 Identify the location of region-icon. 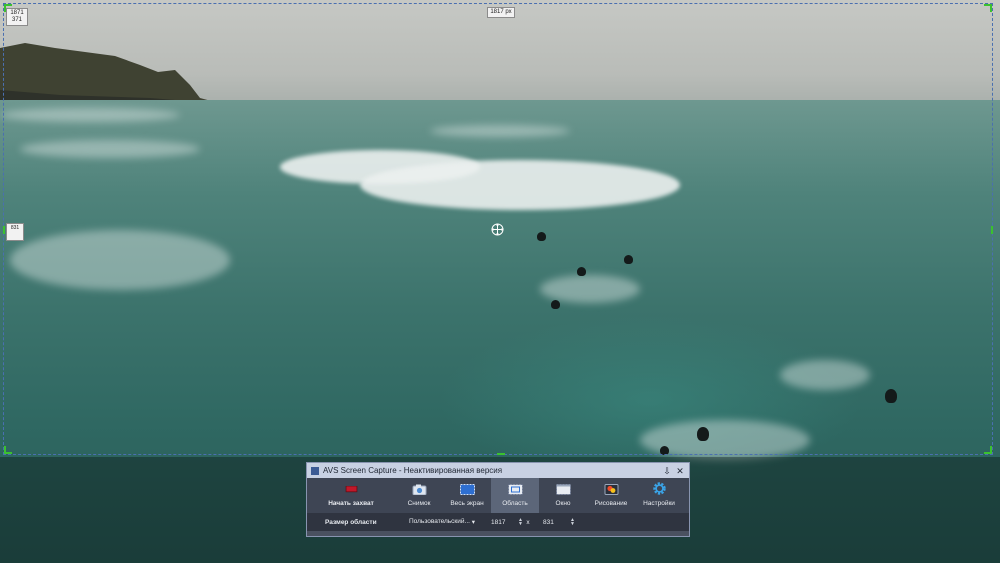
(515, 489).